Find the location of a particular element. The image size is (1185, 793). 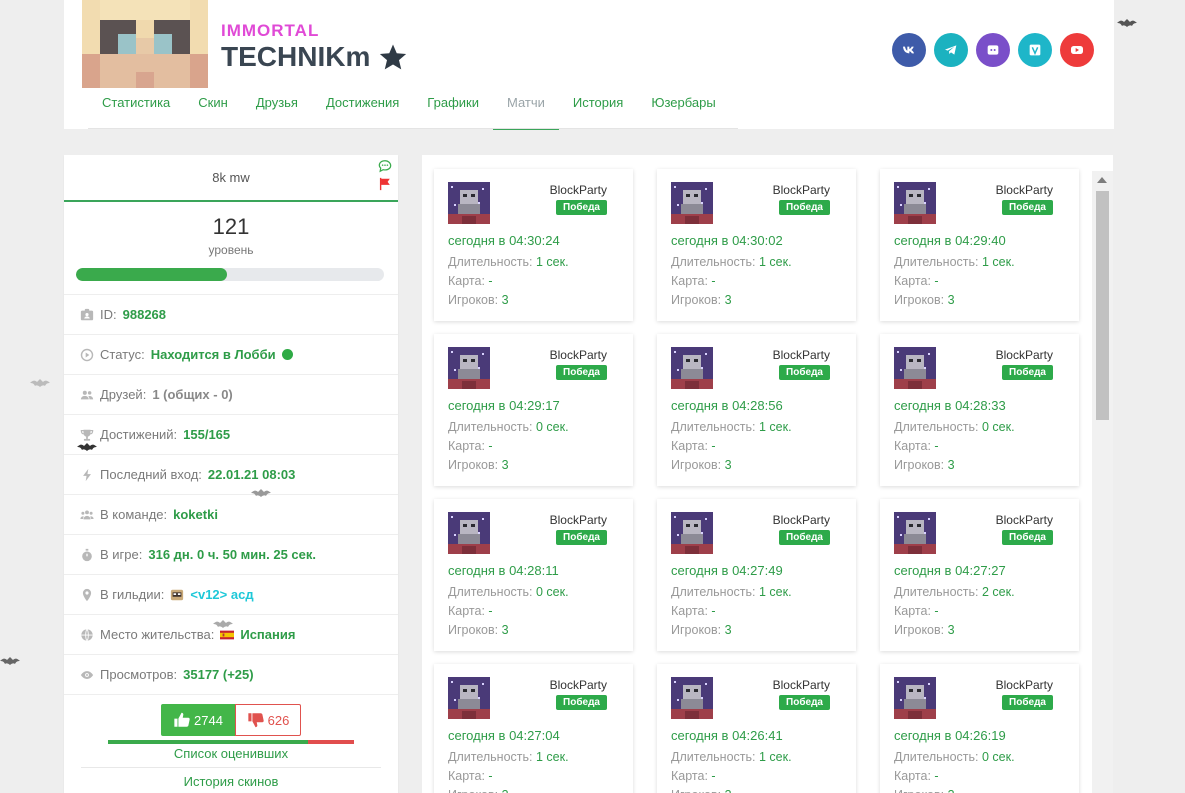

discord-icon is located at coordinates (993, 50).